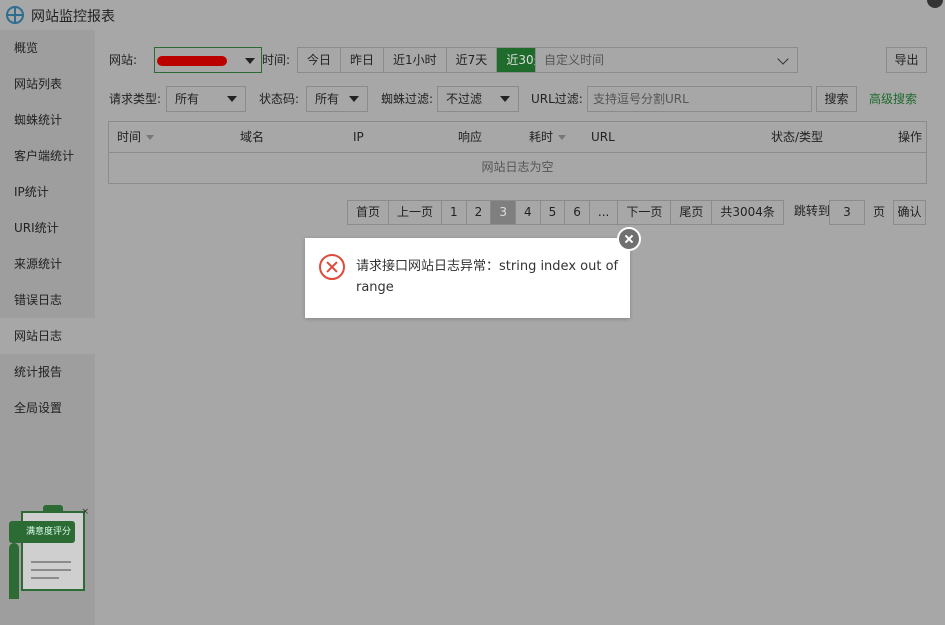 The width and height of the screenshot is (945, 625). I want to click on last-page-button: 尾页, so click(691, 212).